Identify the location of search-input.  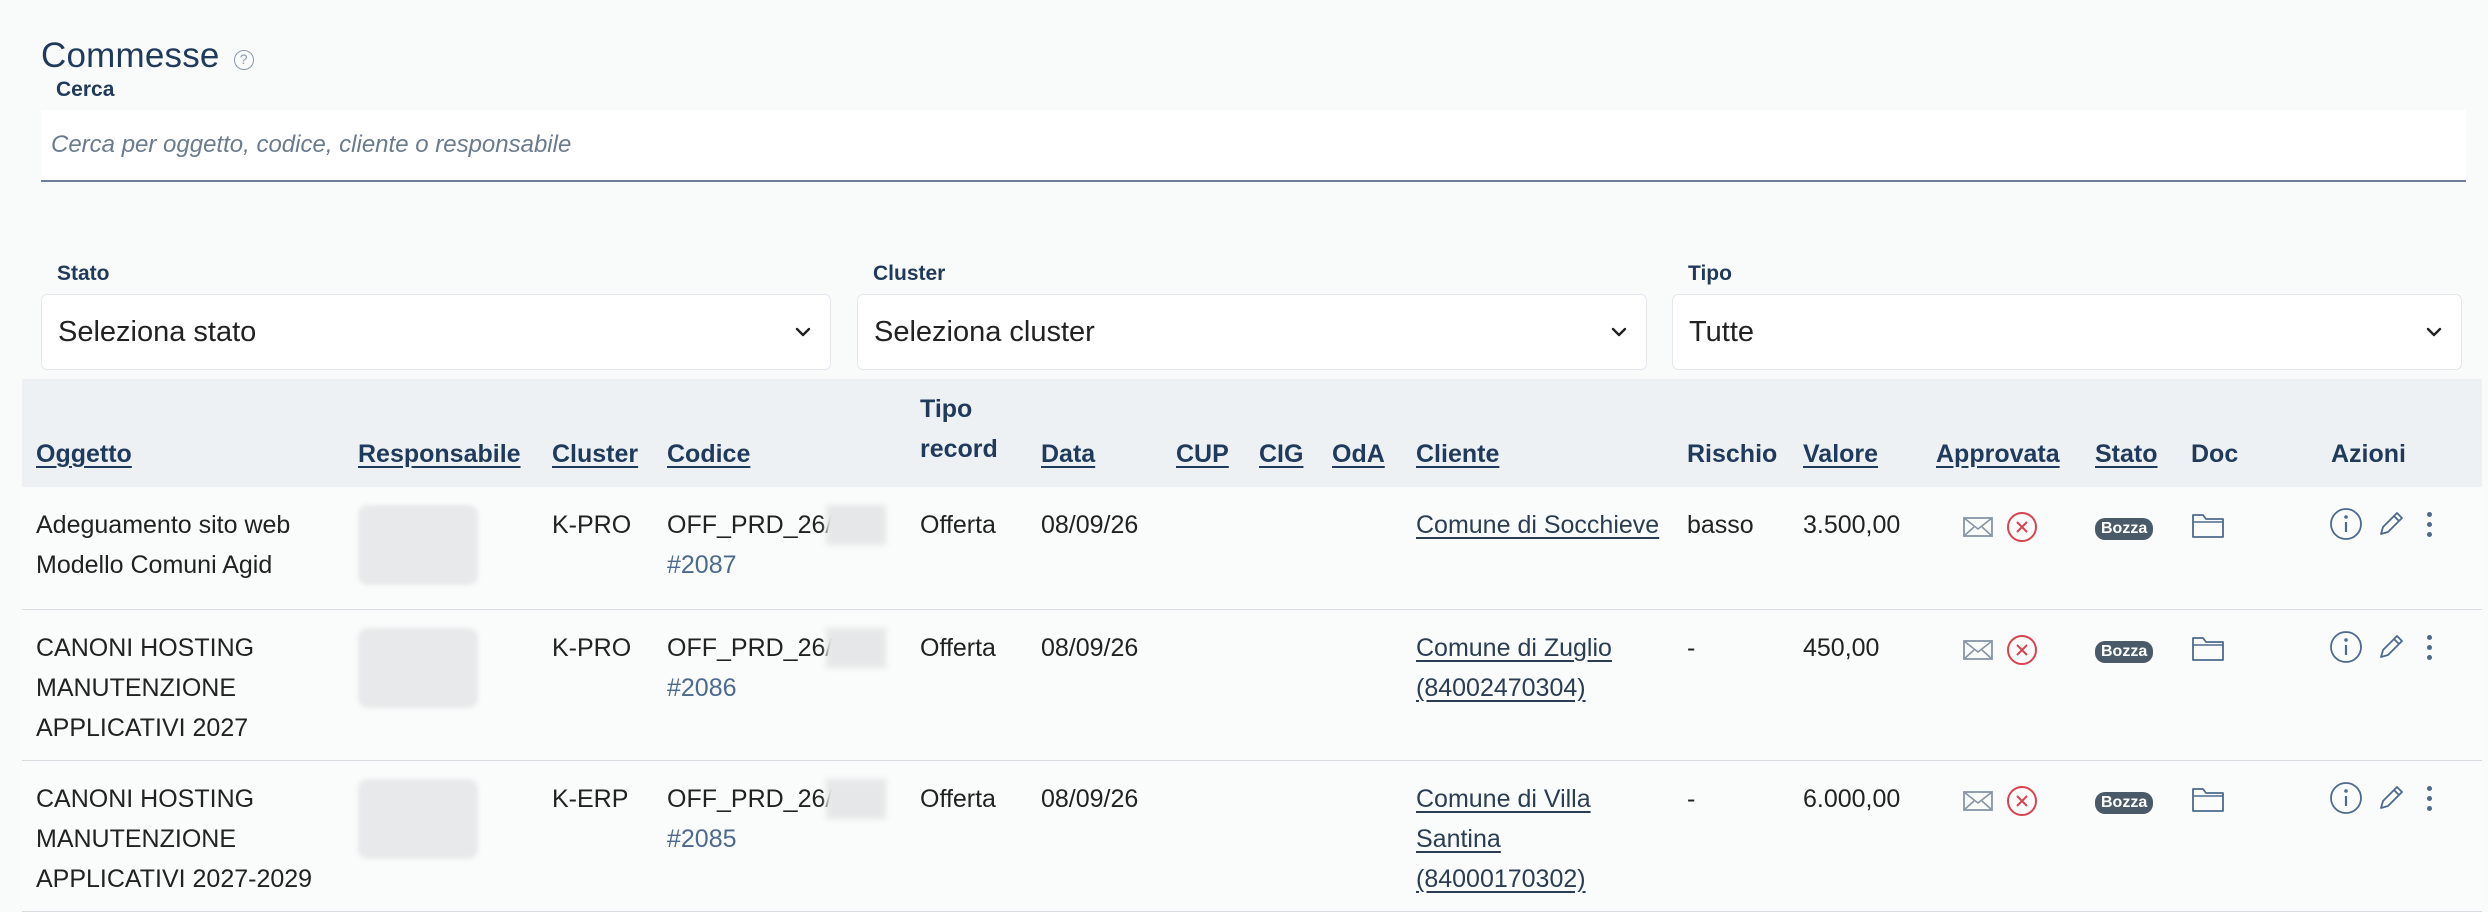
(1253, 145).